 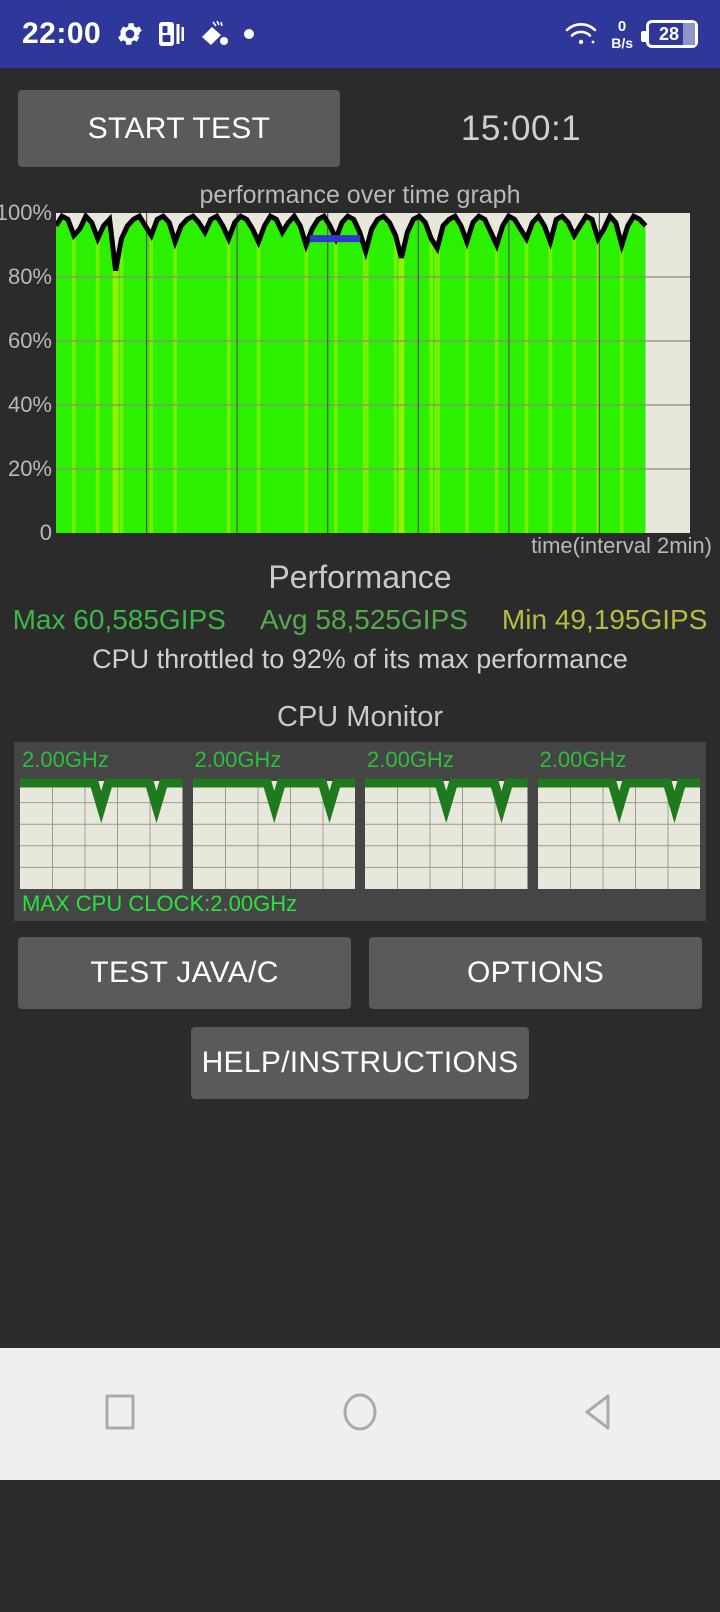 I want to click on recents-button, so click(x=120, y=1414).